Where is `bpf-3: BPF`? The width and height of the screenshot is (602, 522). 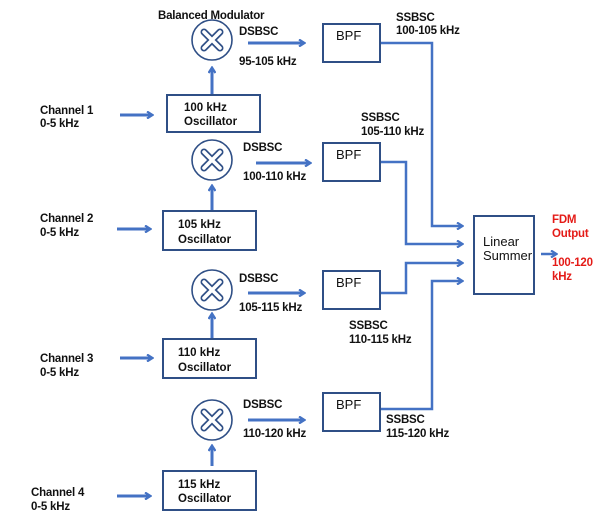 bpf-3: BPF is located at coordinates (351, 290).